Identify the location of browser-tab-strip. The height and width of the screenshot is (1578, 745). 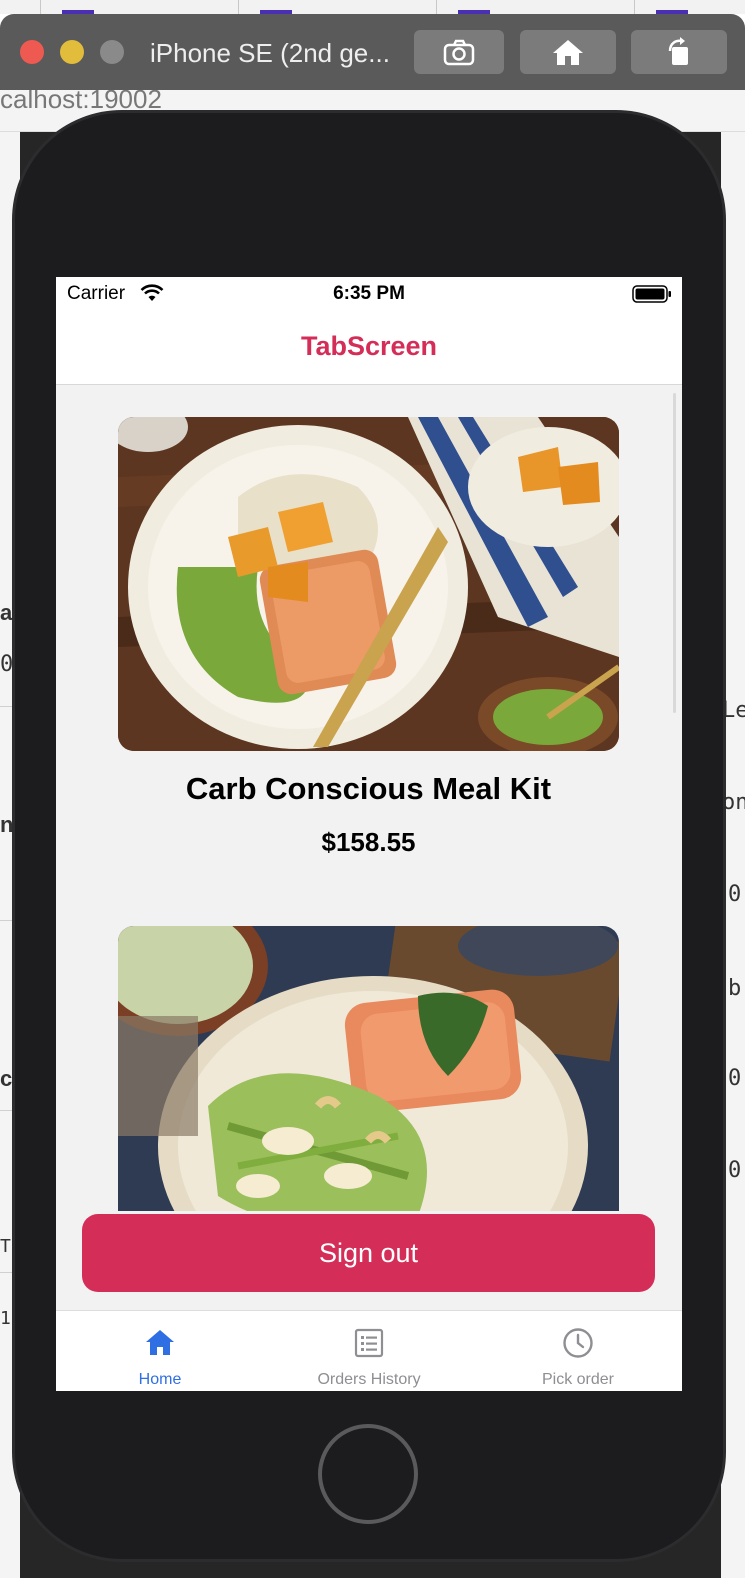
(372, 7).